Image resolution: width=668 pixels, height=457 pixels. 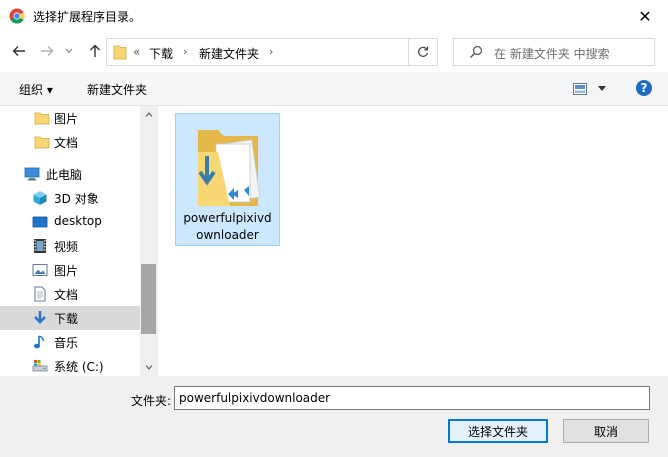 What do you see at coordinates (645, 16) in the screenshot?
I see `close-button: ✕` at bounding box center [645, 16].